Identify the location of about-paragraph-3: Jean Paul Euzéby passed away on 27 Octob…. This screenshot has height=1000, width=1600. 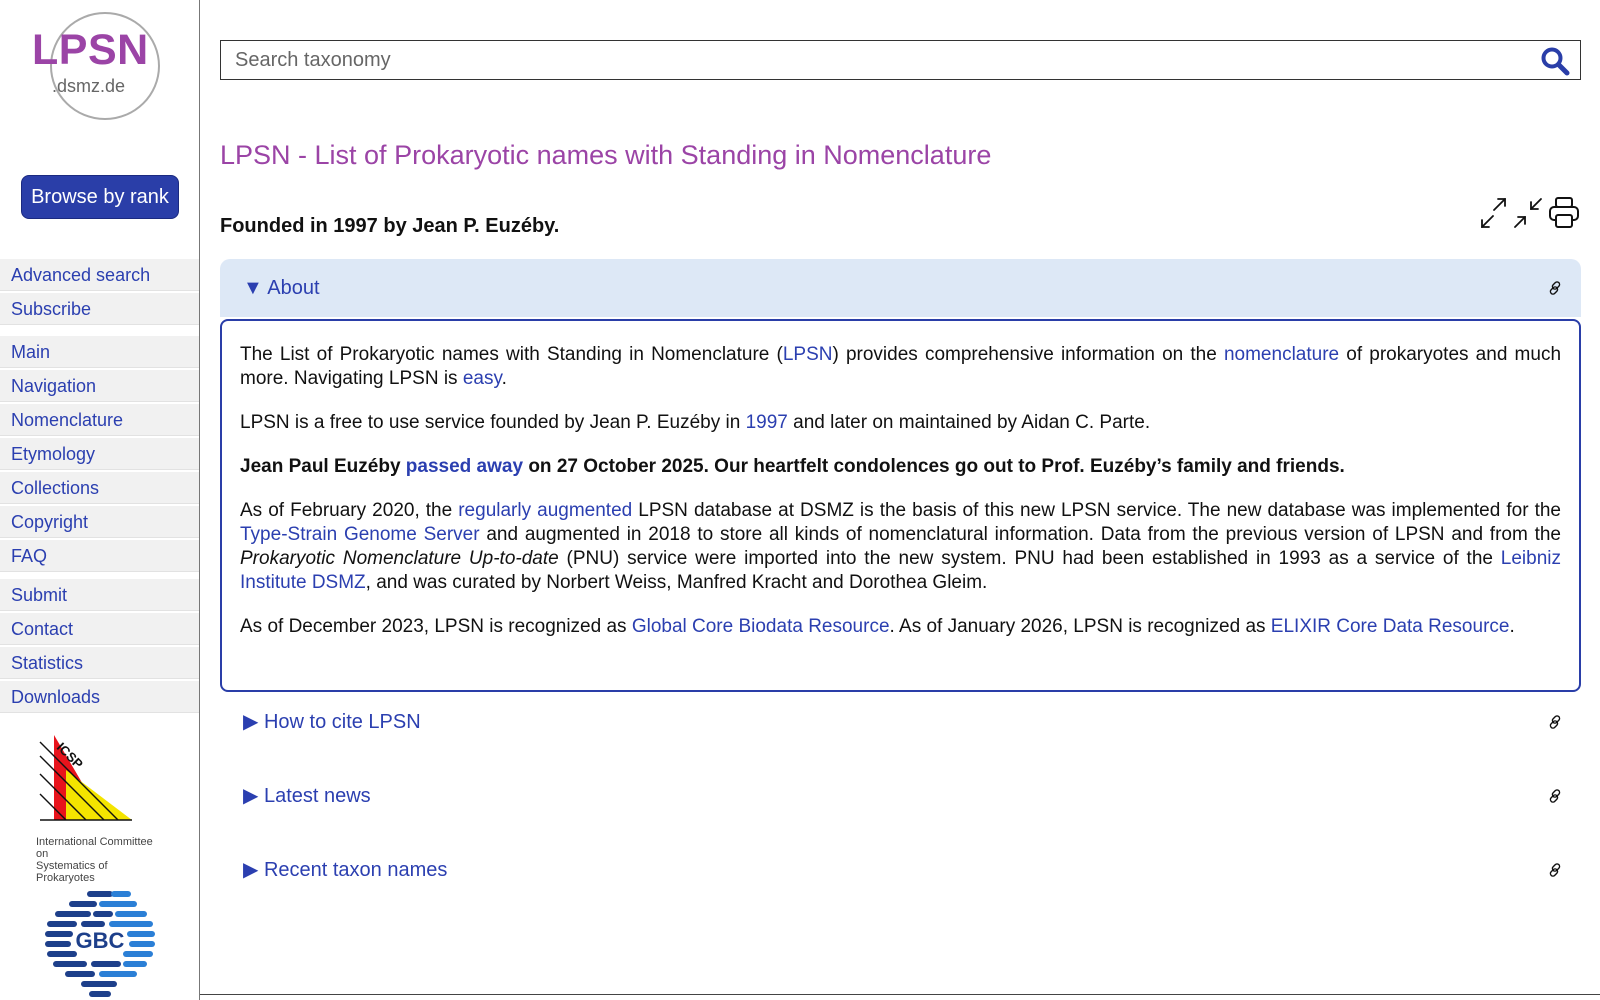
(900, 467).